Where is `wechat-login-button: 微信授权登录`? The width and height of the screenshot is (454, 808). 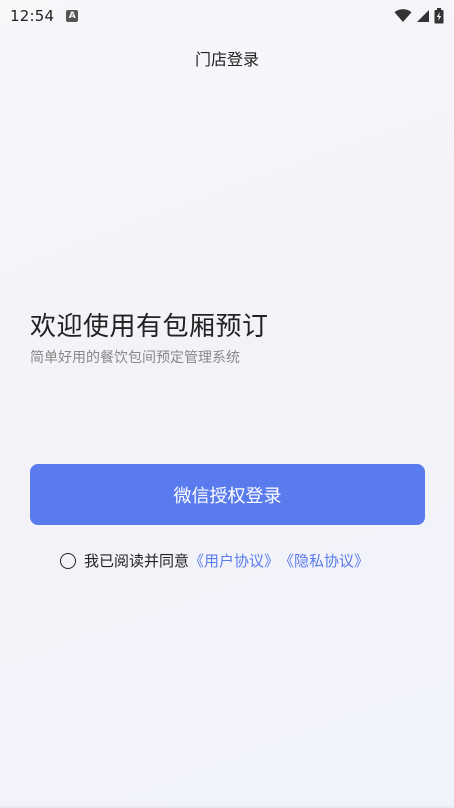
wechat-login-button: 微信授权登录 is located at coordinates (227, 494).